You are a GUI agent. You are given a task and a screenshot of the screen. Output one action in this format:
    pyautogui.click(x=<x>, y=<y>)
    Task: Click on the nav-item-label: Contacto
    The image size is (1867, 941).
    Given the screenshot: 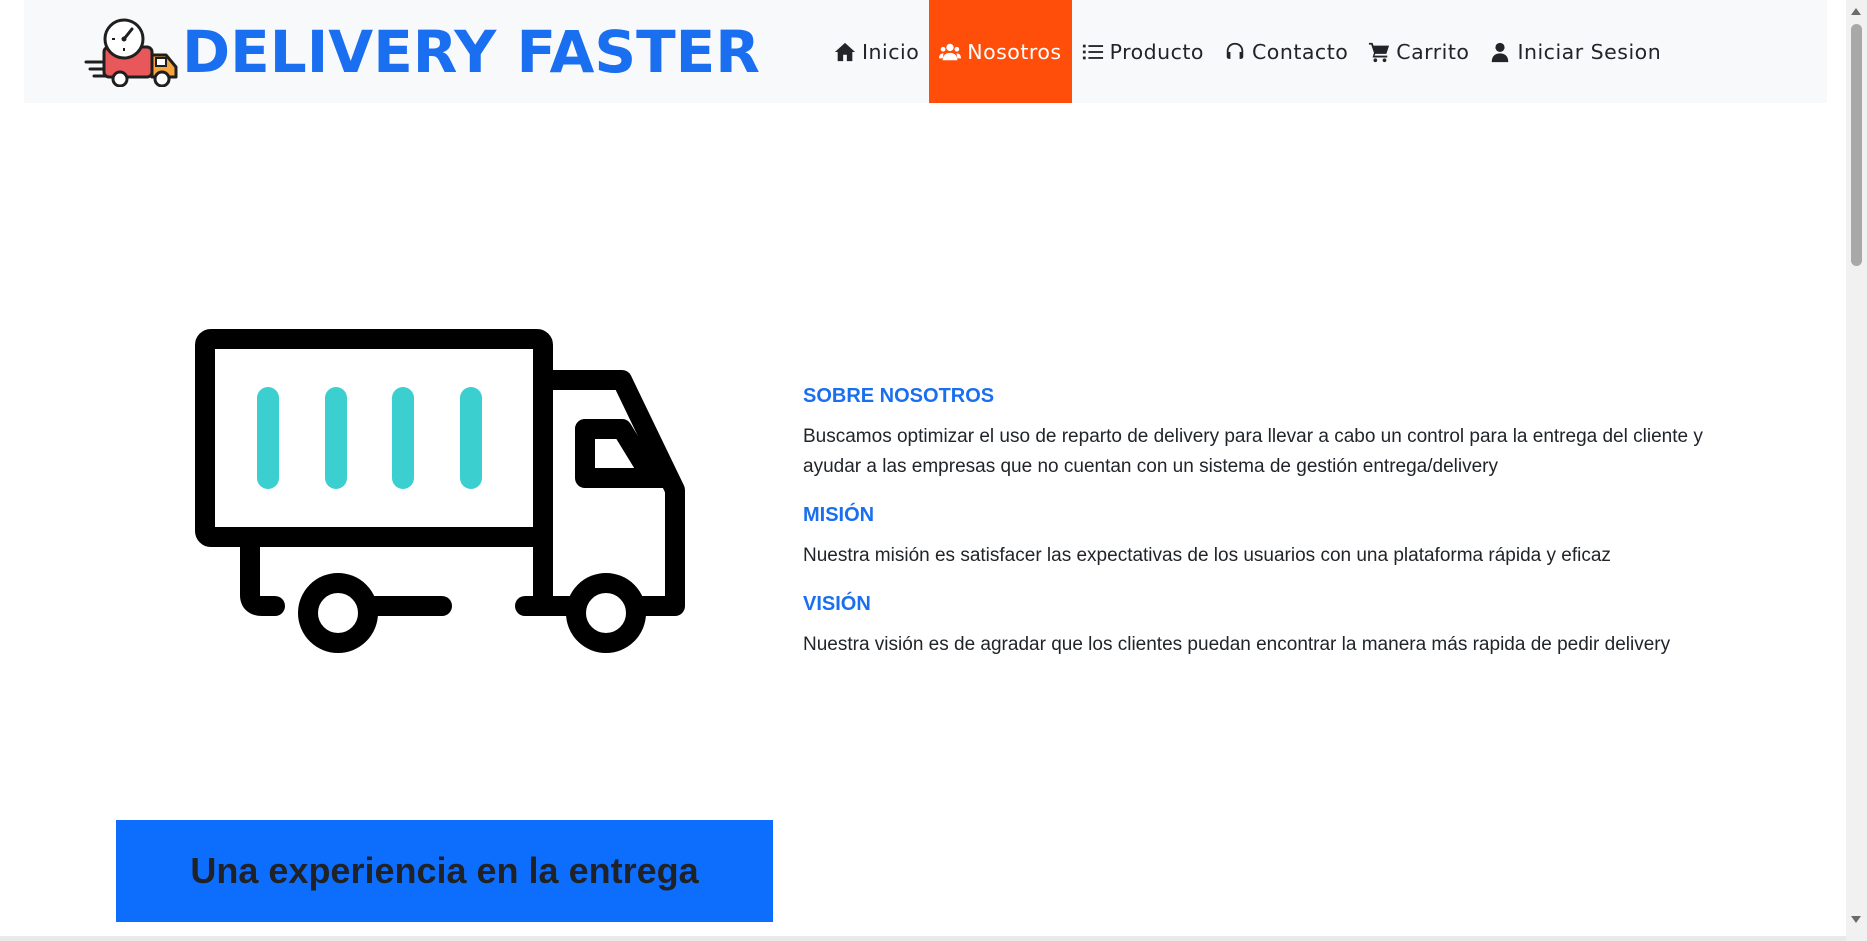 What is the action you would take?
    pyautogui.click(x=1300, y=51)
    